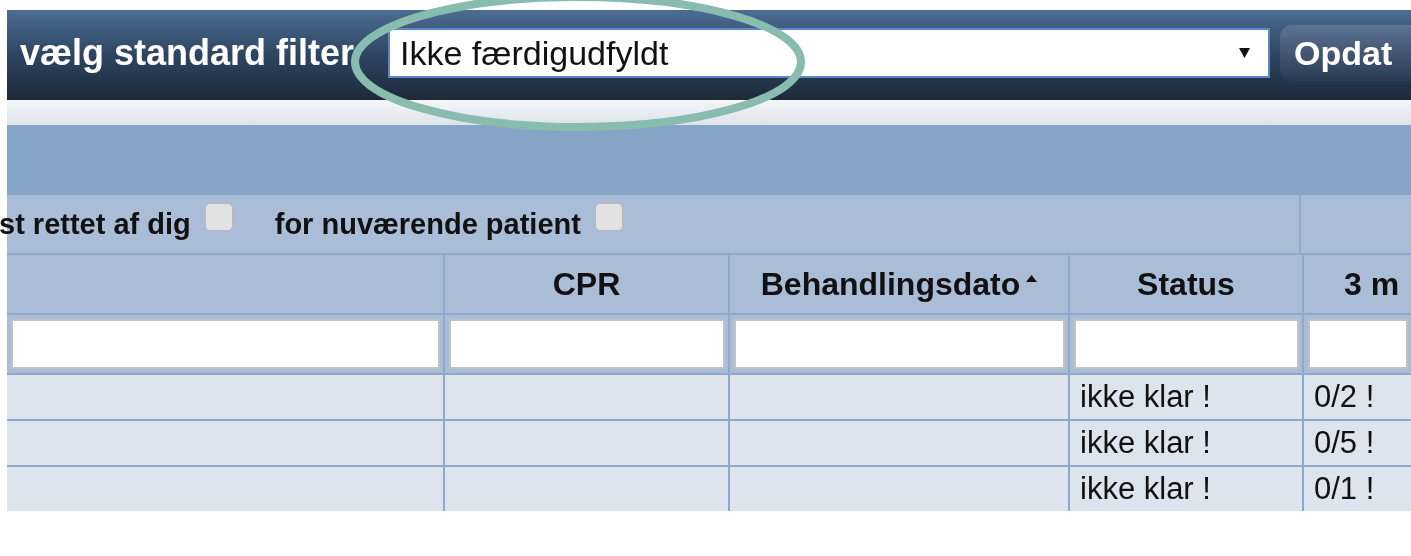 Image resolution: width=1411 pixels, height=556 pixels. Describe the element at coordinates (829, 53) in the screenshot. I see `filter-select: Ikke færdigudfyldt` at that location.